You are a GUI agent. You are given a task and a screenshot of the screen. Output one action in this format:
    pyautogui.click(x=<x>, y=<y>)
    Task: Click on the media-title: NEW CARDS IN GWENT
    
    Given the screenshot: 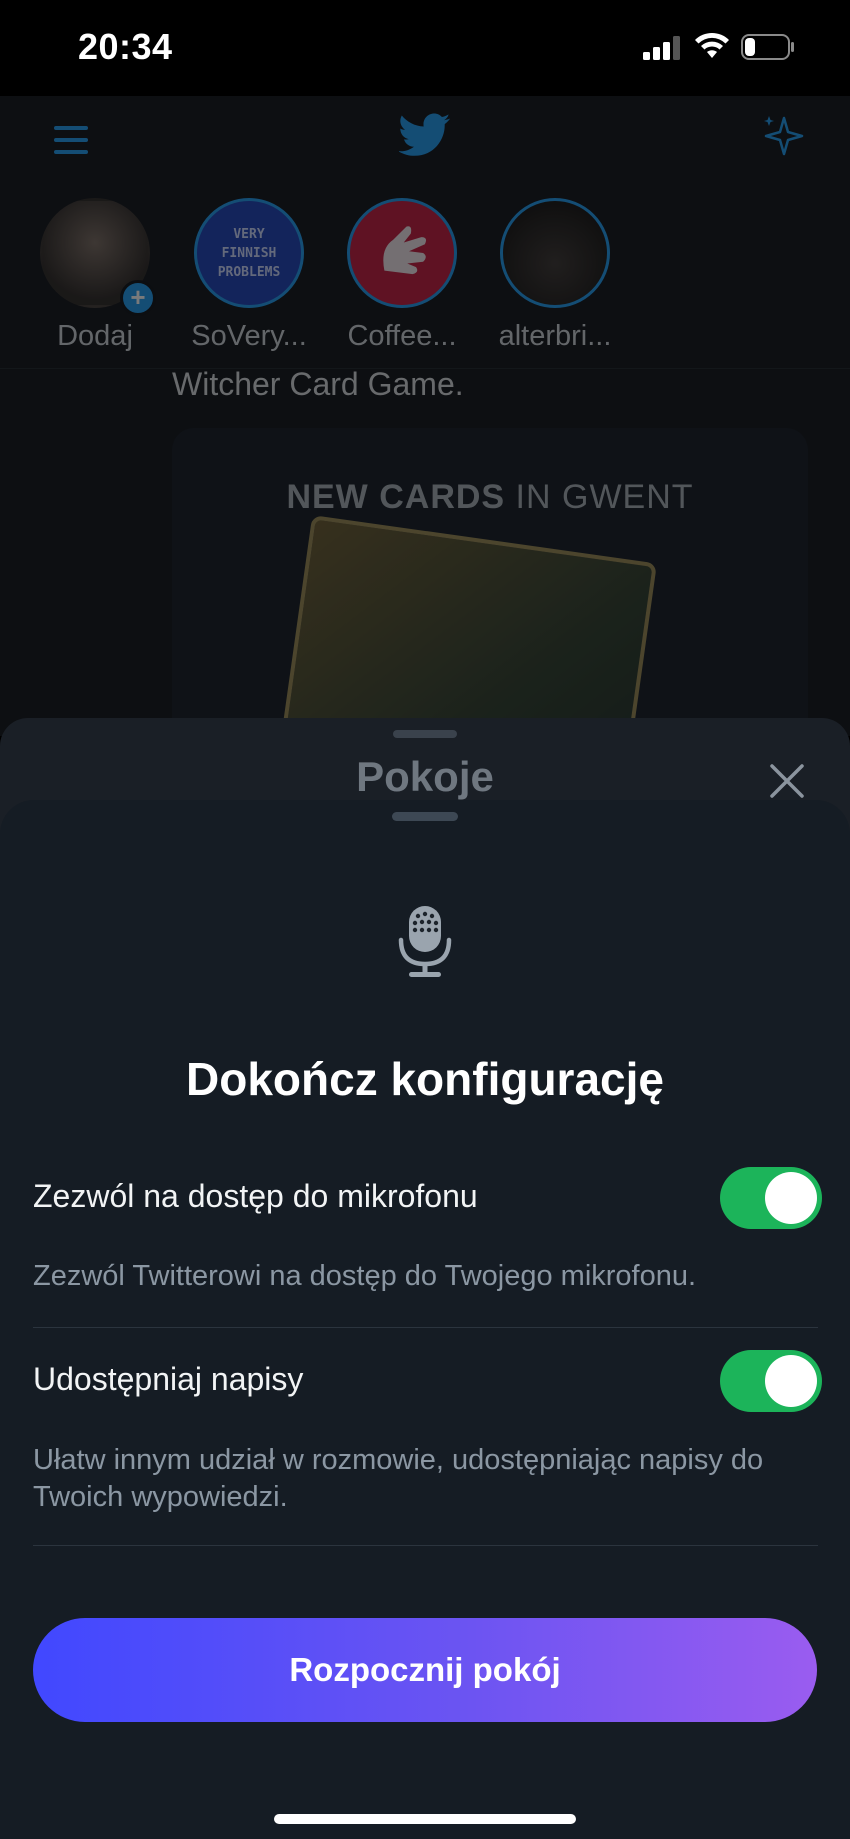 What is the action you would take?
    pyautogui.click(x=490, y=497)
    